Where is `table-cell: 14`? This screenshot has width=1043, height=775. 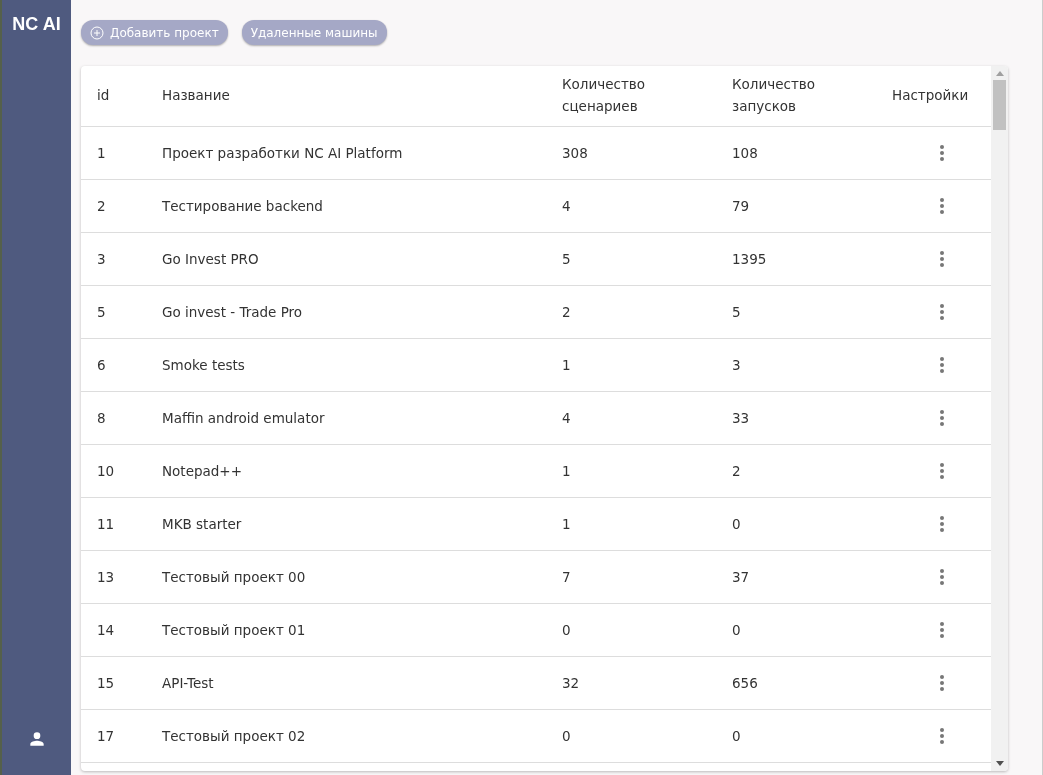
table-cell: 14 is located at coordinates (106, 630).